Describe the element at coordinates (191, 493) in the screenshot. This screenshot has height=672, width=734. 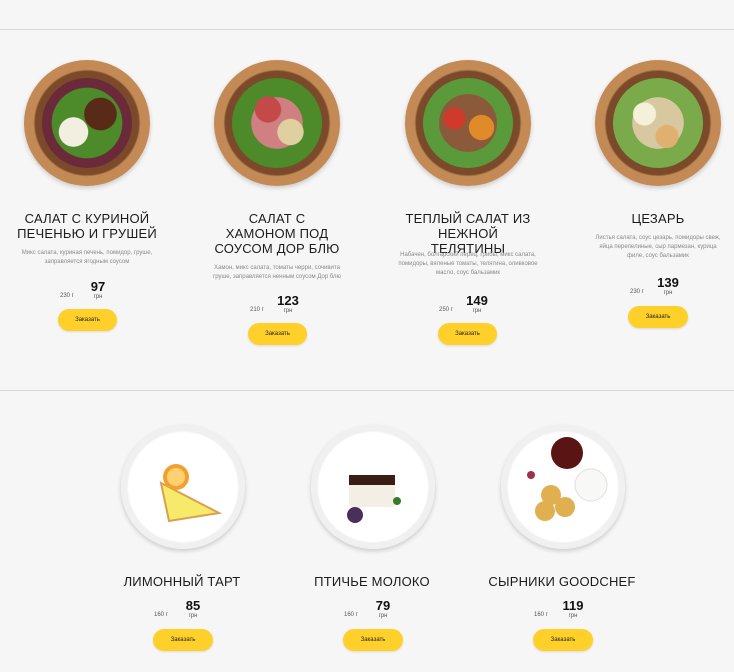
I see `lemon-tart-illustration` at that location.